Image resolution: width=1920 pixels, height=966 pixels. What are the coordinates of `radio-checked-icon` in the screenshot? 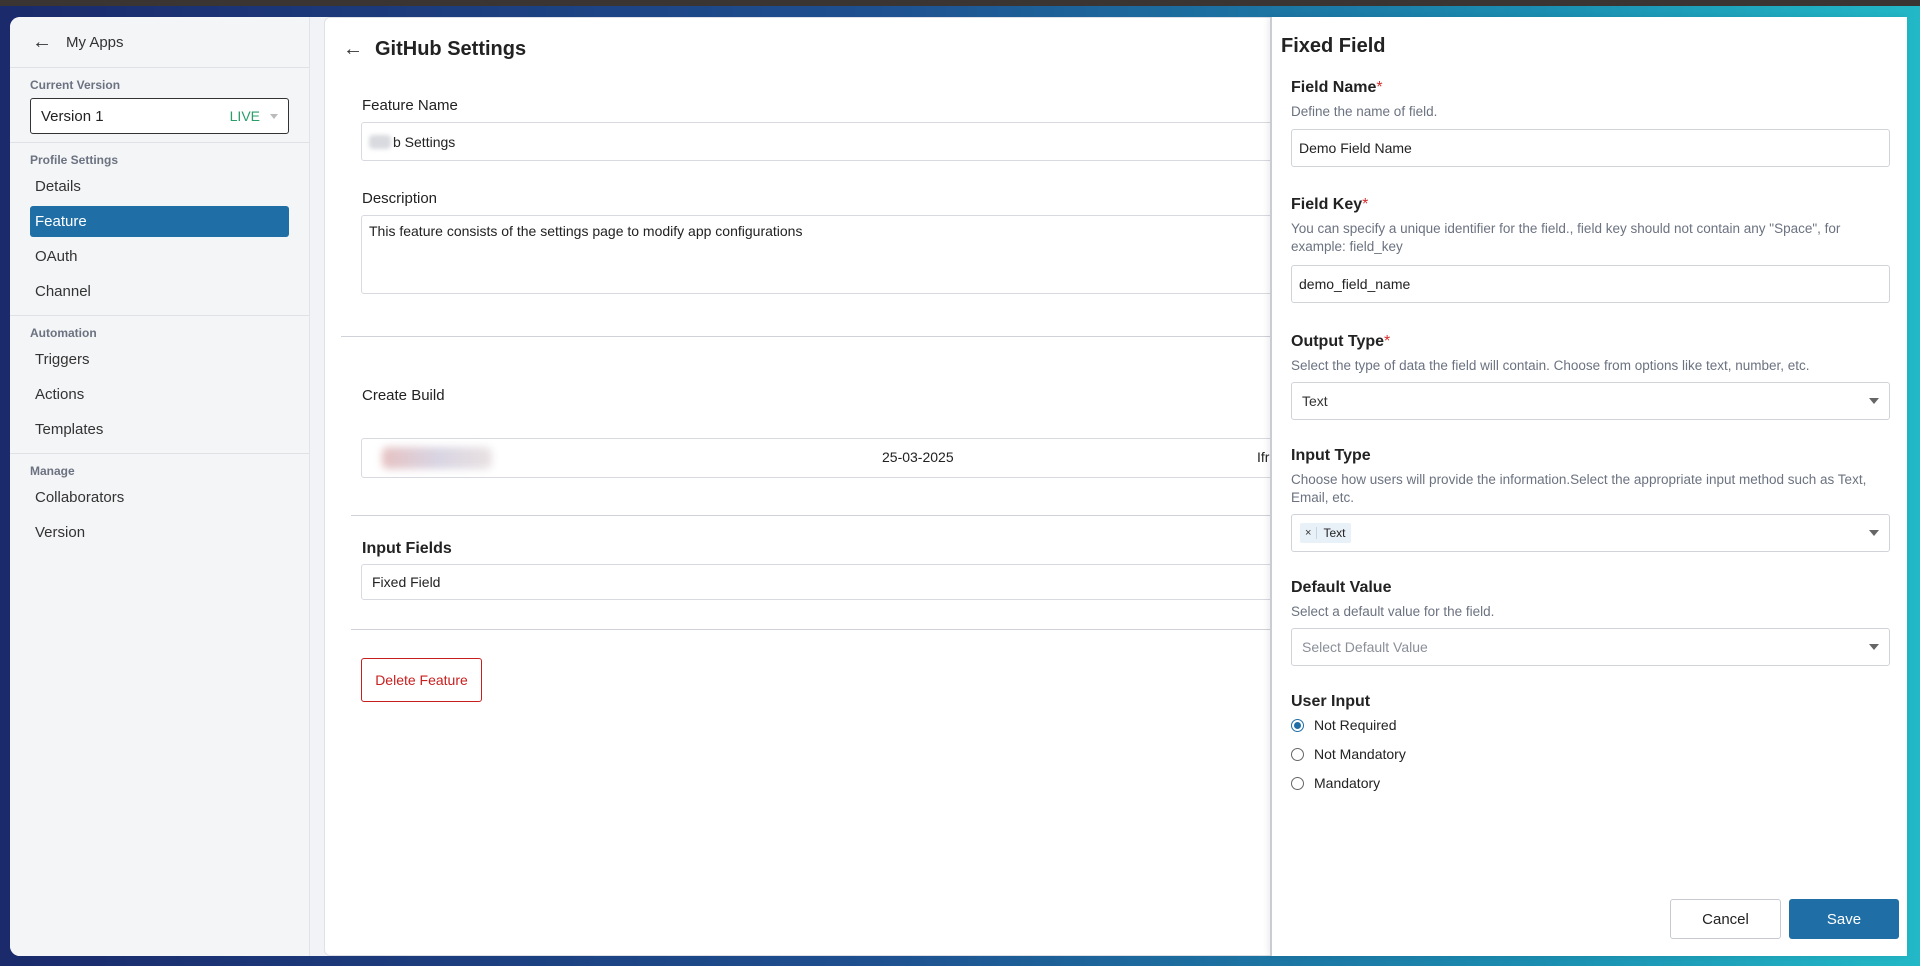 It's located at (1297, 725).